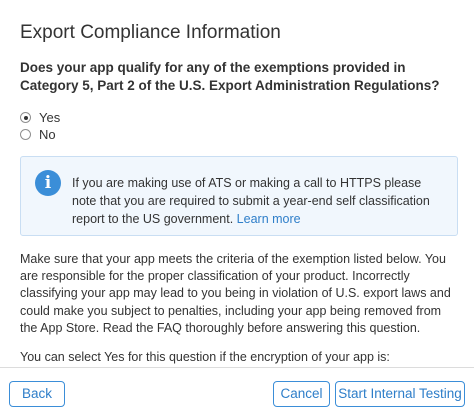 Image resolution: width=474 pixels, height=417 pixels. Describe the element at coordinates (37, 394) in the screenshot. I see `back-button: Back` at that location.